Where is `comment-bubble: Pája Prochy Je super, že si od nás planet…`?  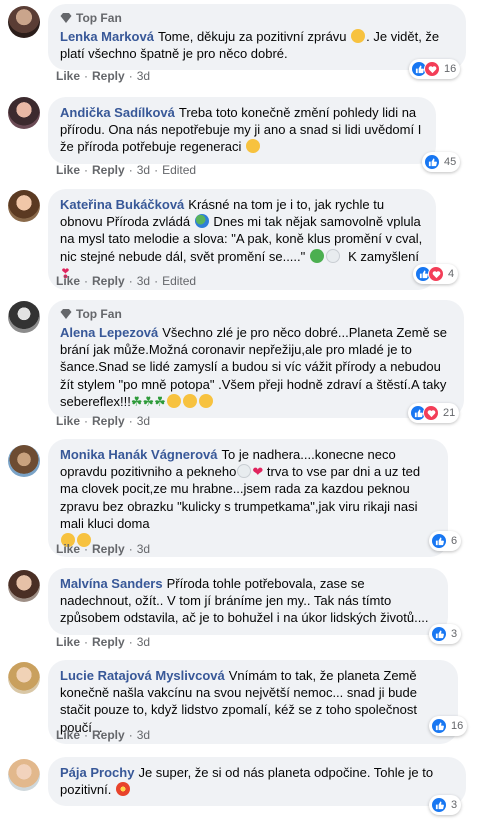 comment-bubble: Pája Prochy Je super, že si od nás planet… is located at coordinates (257, 782).